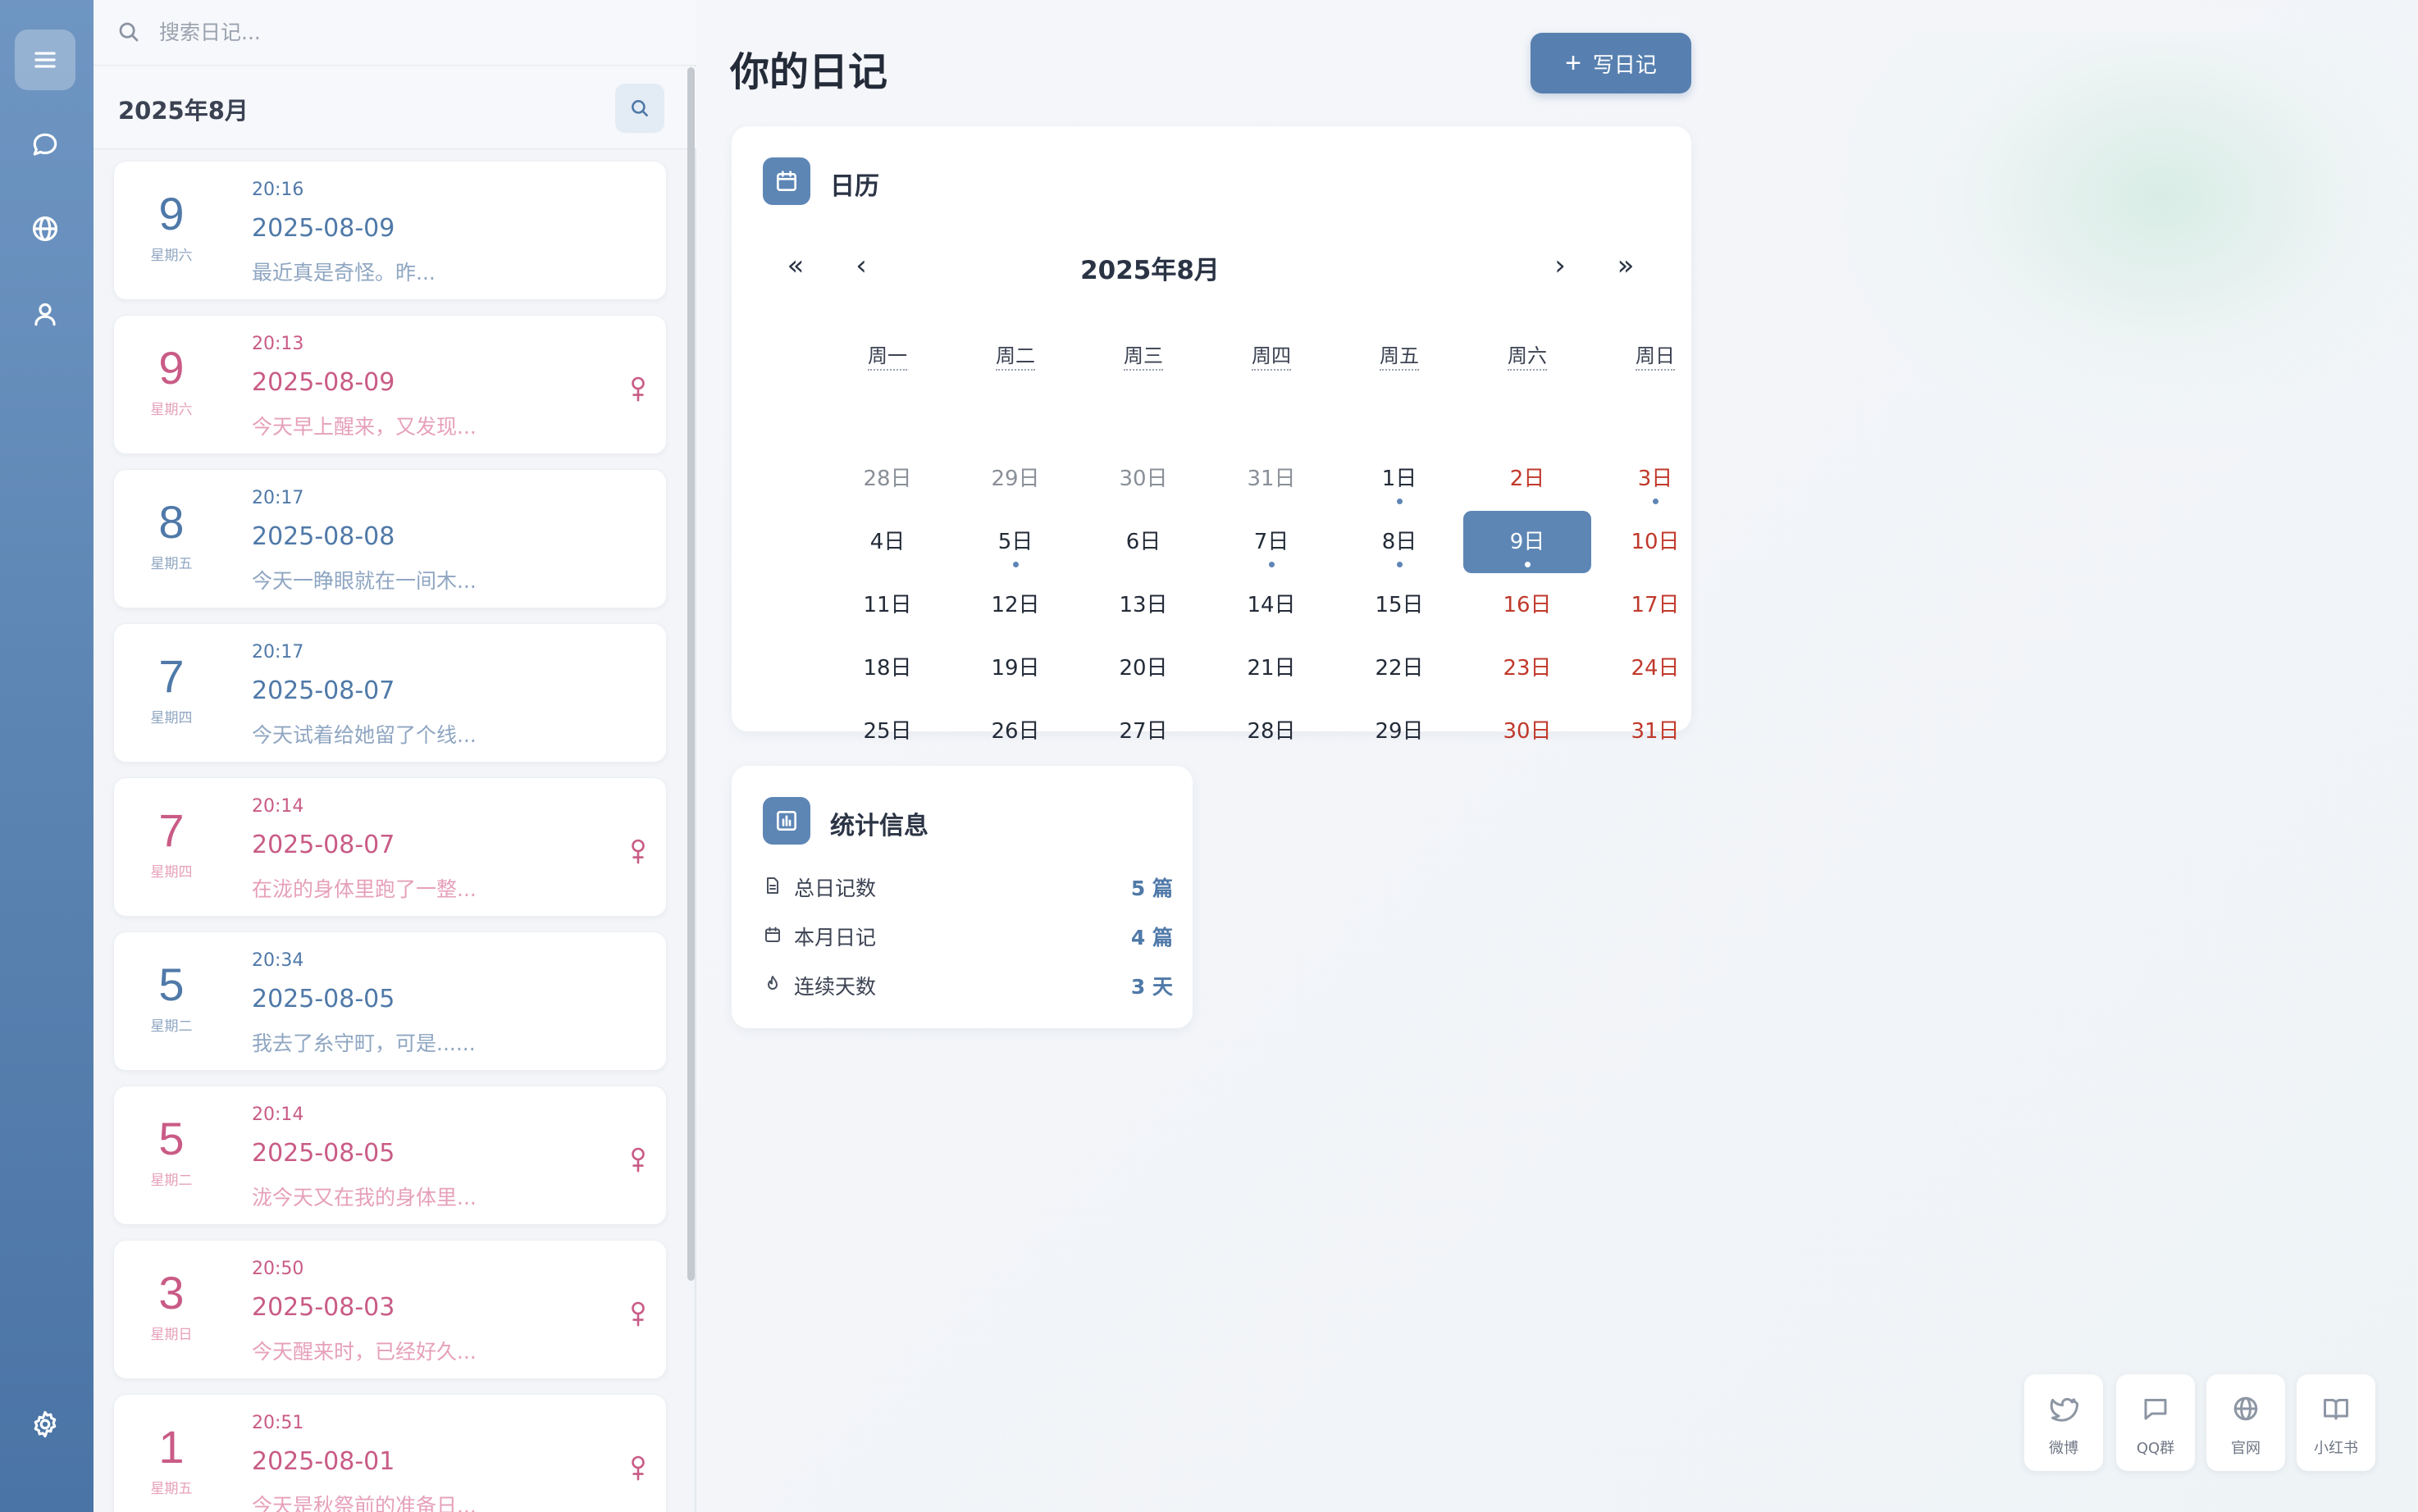  What do you see at coordinates (1015, 542) in the screenshot?
I see `calendar-day: 5日` at bounding box center [1015, 542].